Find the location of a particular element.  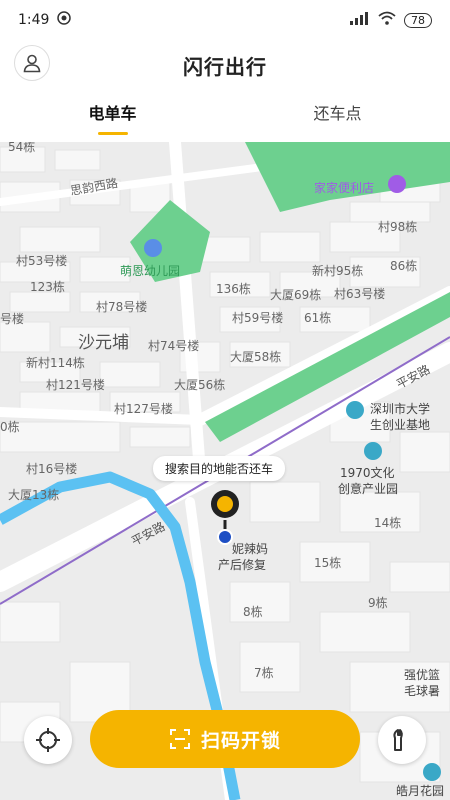

return-search-tooltip: 搜索目的地能否还车 is located at coordinates (219, 468).